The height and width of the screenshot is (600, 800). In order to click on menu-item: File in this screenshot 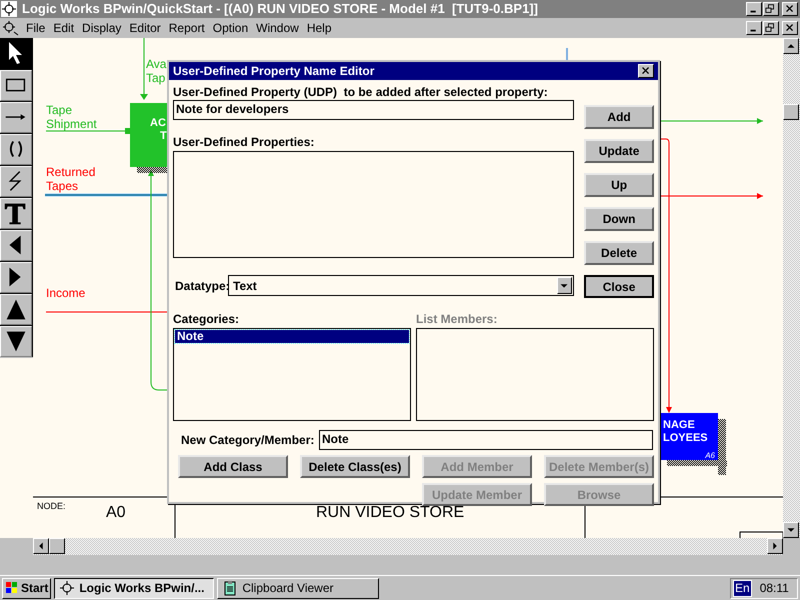, I will do `click(36, 28)`.